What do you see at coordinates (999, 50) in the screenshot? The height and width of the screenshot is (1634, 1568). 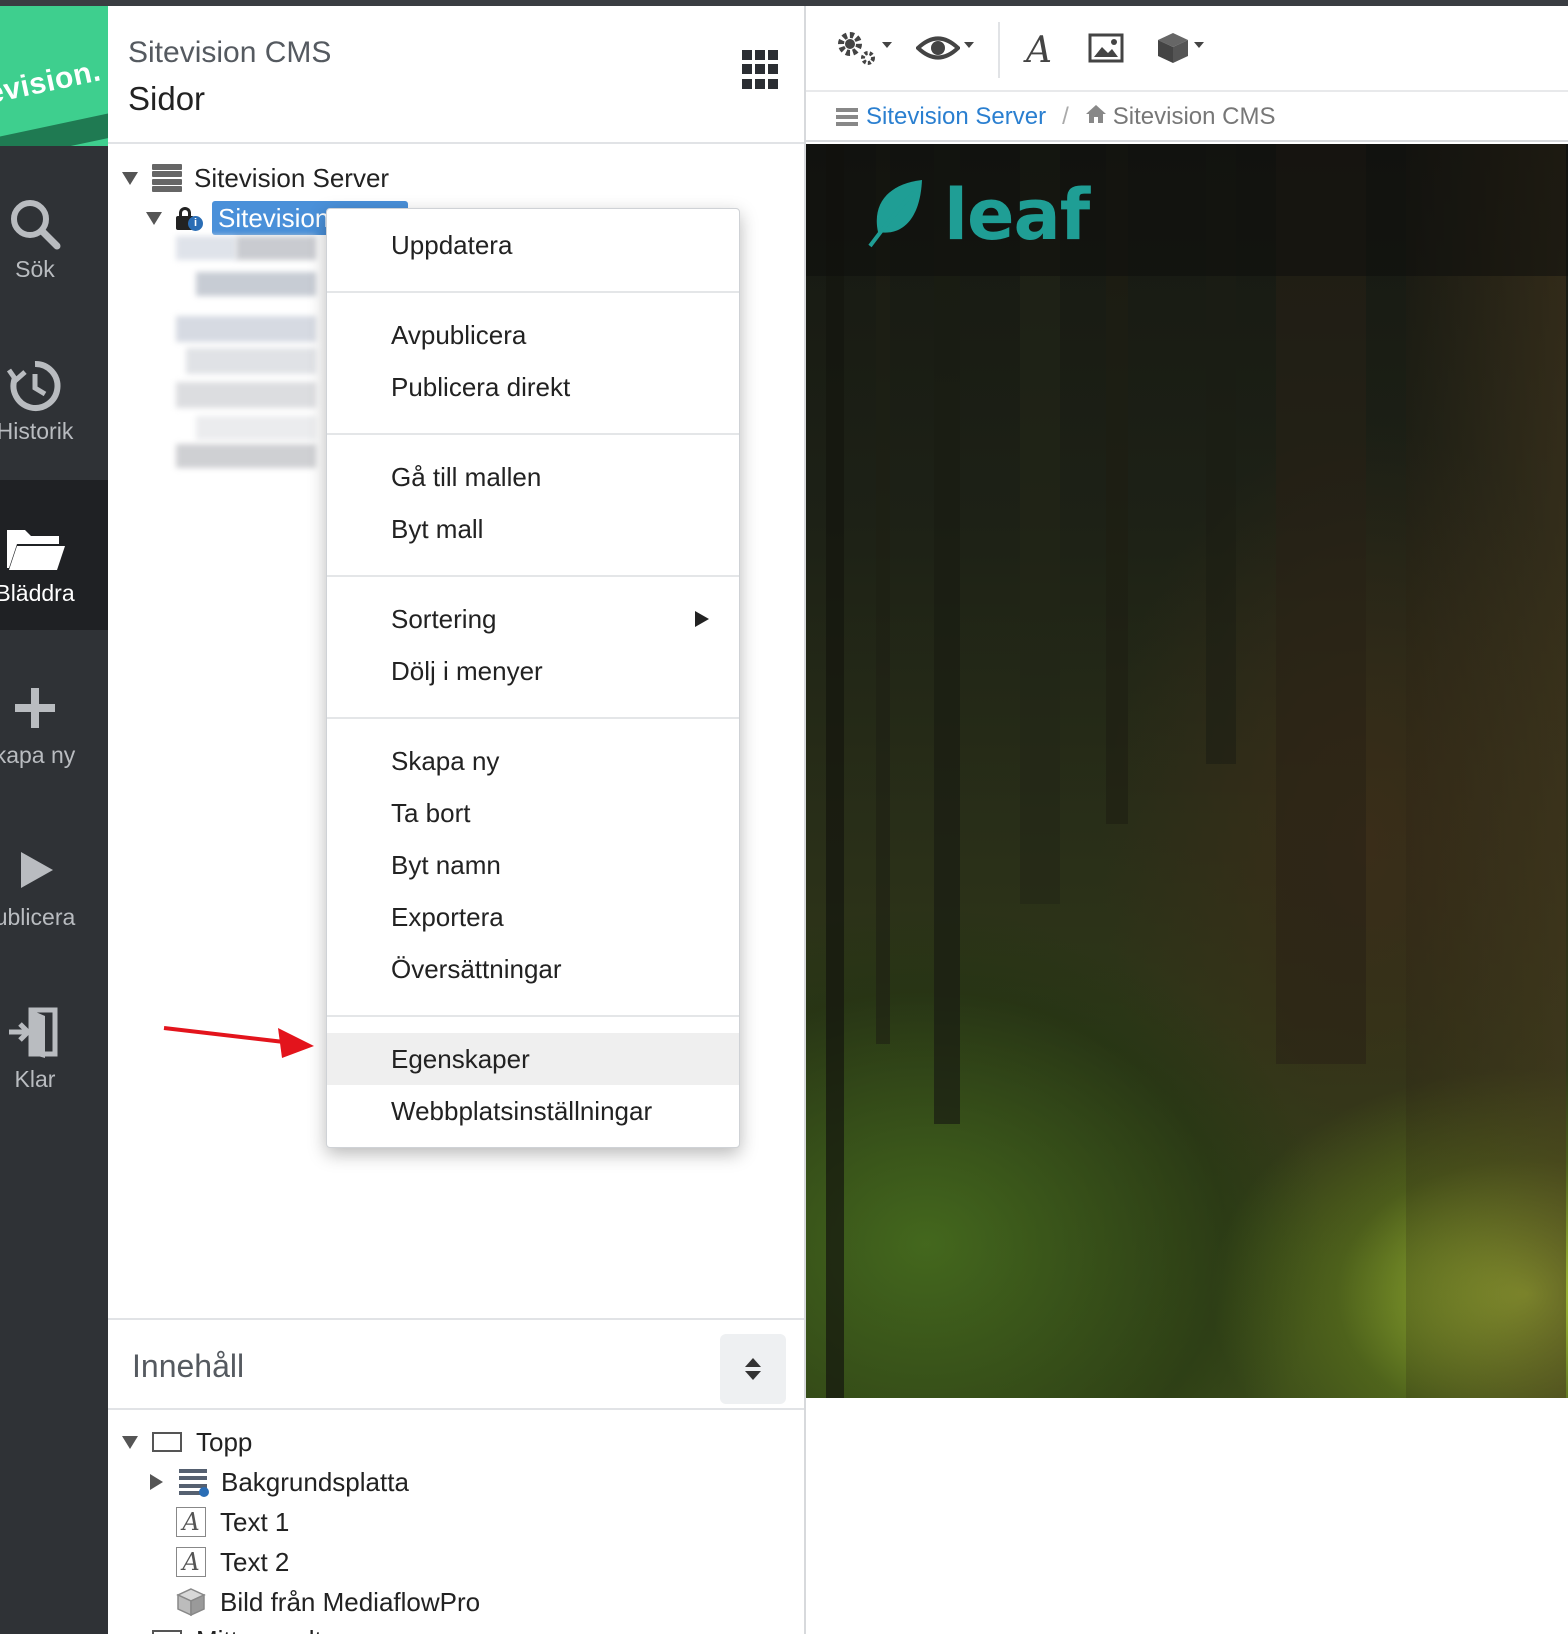 I see `toolbar-divider` at bounding box center [999, 50].